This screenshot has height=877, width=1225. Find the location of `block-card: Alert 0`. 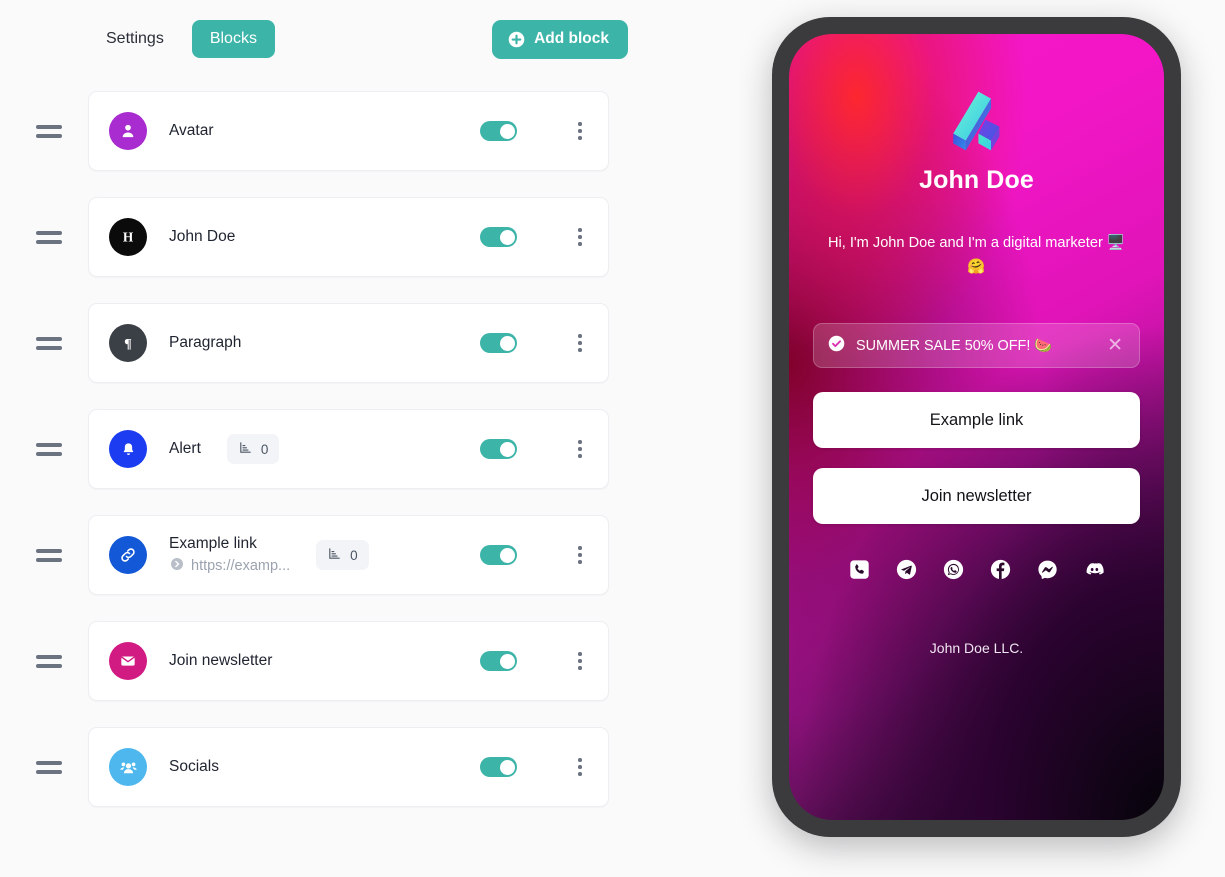

block-card: Alert 0 is located at coordinates (348, 449).